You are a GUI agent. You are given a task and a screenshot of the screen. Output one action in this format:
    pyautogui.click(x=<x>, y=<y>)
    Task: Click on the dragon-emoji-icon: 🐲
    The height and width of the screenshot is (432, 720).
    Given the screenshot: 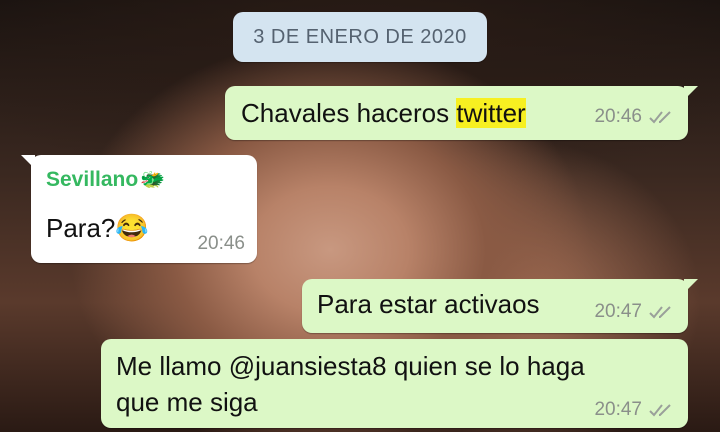 What is the action you would take?
    pyautogui.click(x=153, y=180)
    